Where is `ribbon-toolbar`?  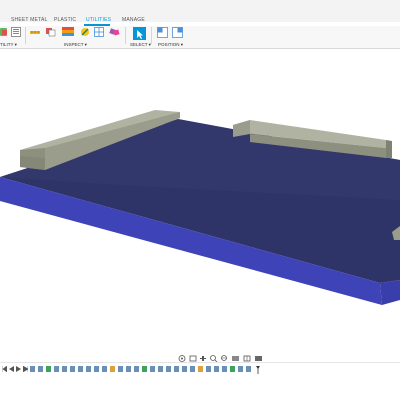
ribbon-toolbar is located at coordinates (200, 37).